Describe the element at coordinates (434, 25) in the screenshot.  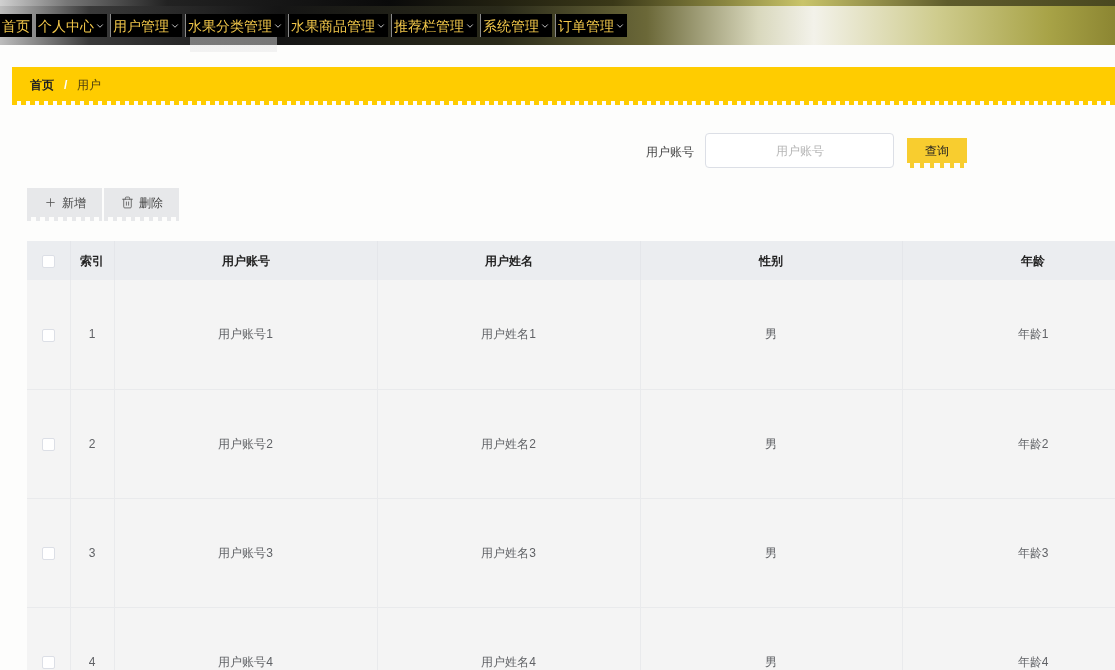
I see `nav-menu-item: 推荐栏管理` at that location.